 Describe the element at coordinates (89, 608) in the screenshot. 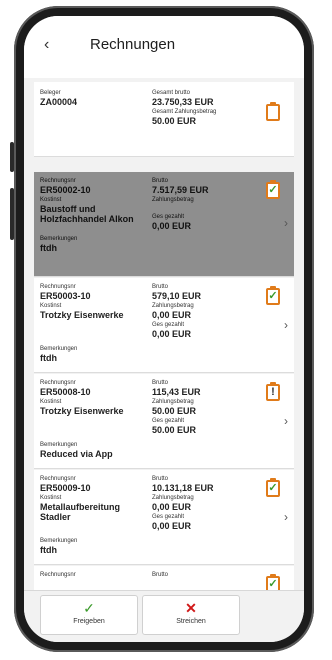

I see `checkmark-icon: ✓` at that location.